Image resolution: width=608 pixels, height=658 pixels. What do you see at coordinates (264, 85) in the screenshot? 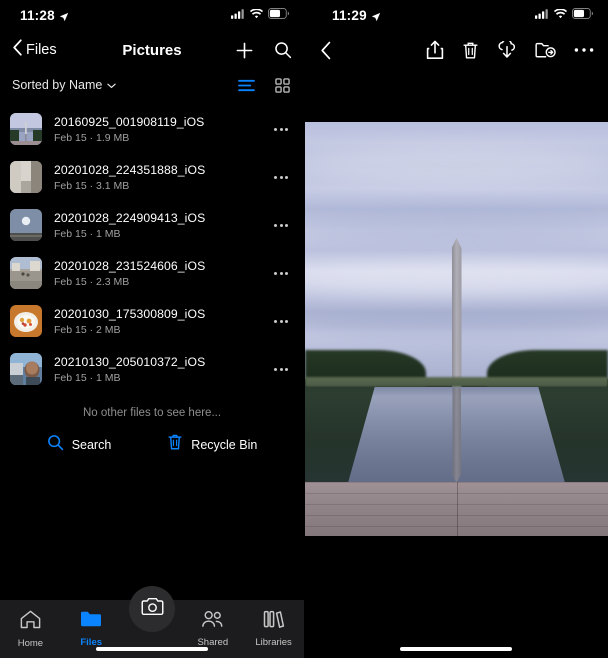
I see `view-toggles` at bounding box center [264, 85].